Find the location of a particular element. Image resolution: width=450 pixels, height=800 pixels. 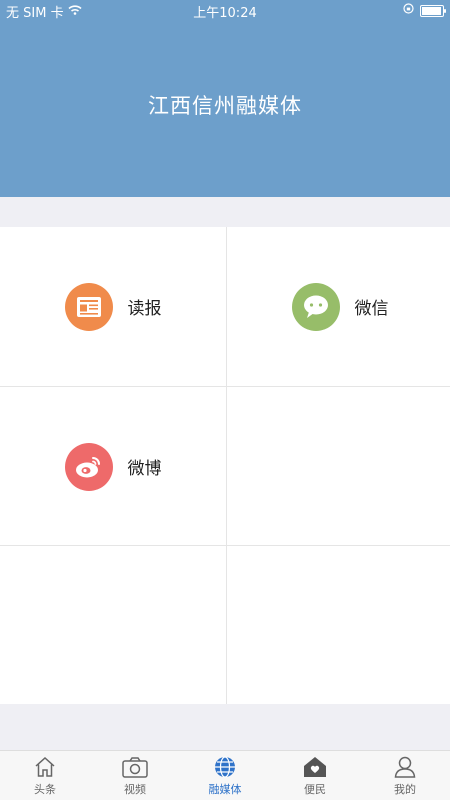

grid-item-weibo: 微博 is located at coordinates (113, 466).